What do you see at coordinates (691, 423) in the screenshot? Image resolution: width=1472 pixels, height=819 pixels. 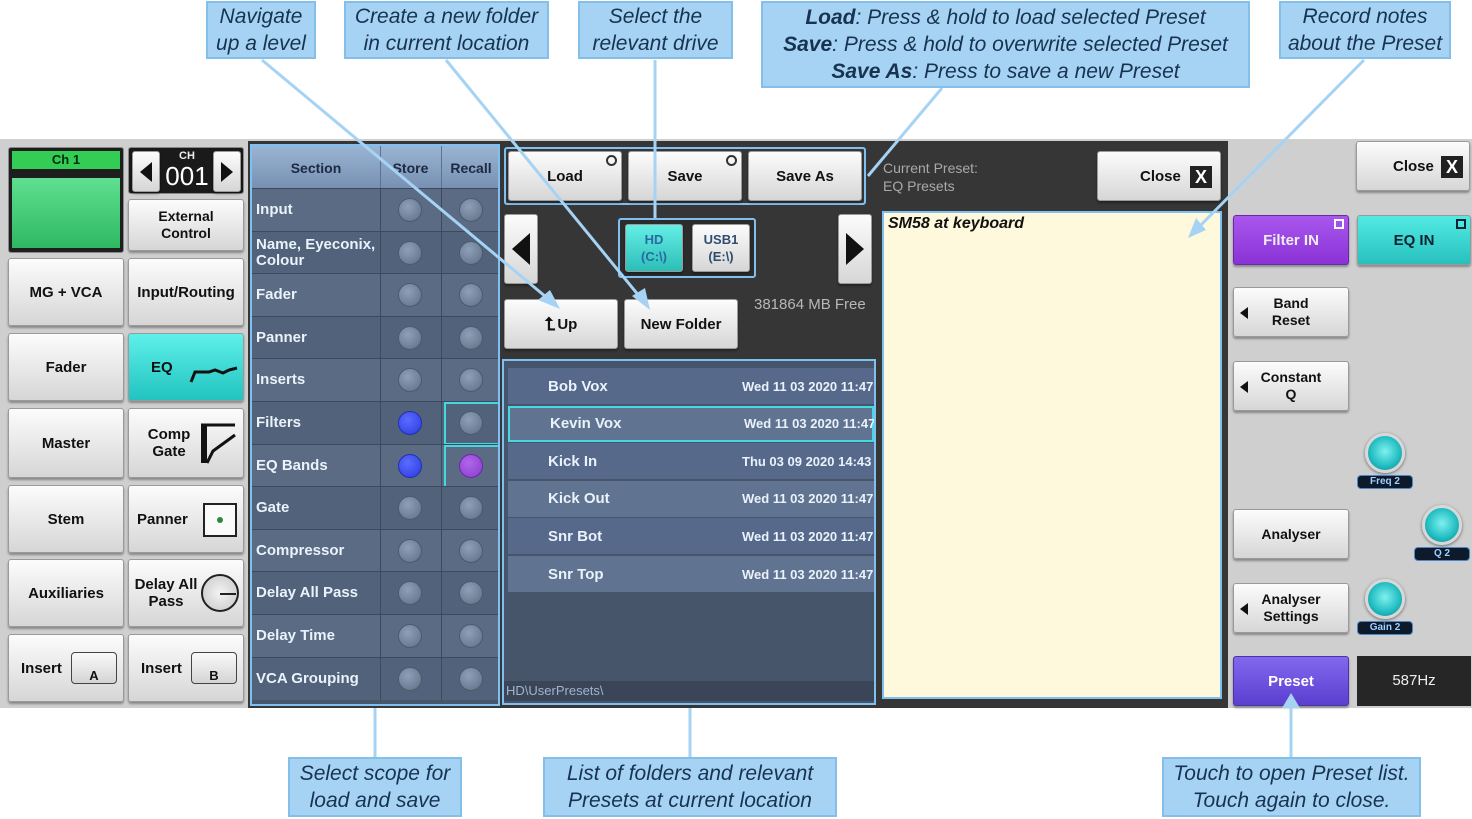 I see `file-row: Kevin Vox Wed 11 03 2020 11:47` at bounding box center [691, 423].